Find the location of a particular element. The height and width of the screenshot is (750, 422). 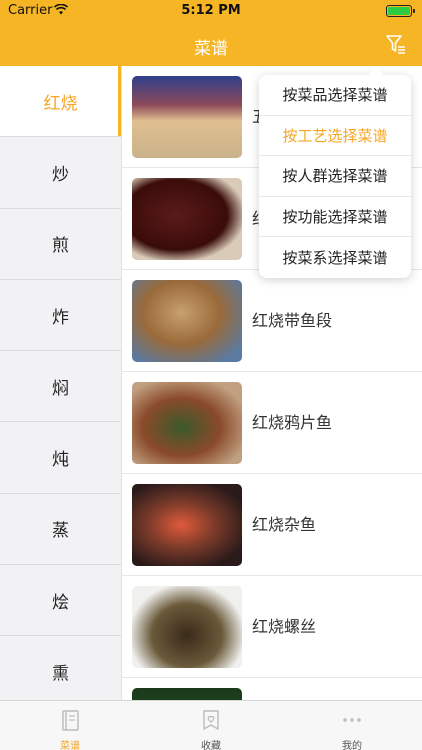

sidebar-item-label: 炖 is located at coordinates (60, 460).